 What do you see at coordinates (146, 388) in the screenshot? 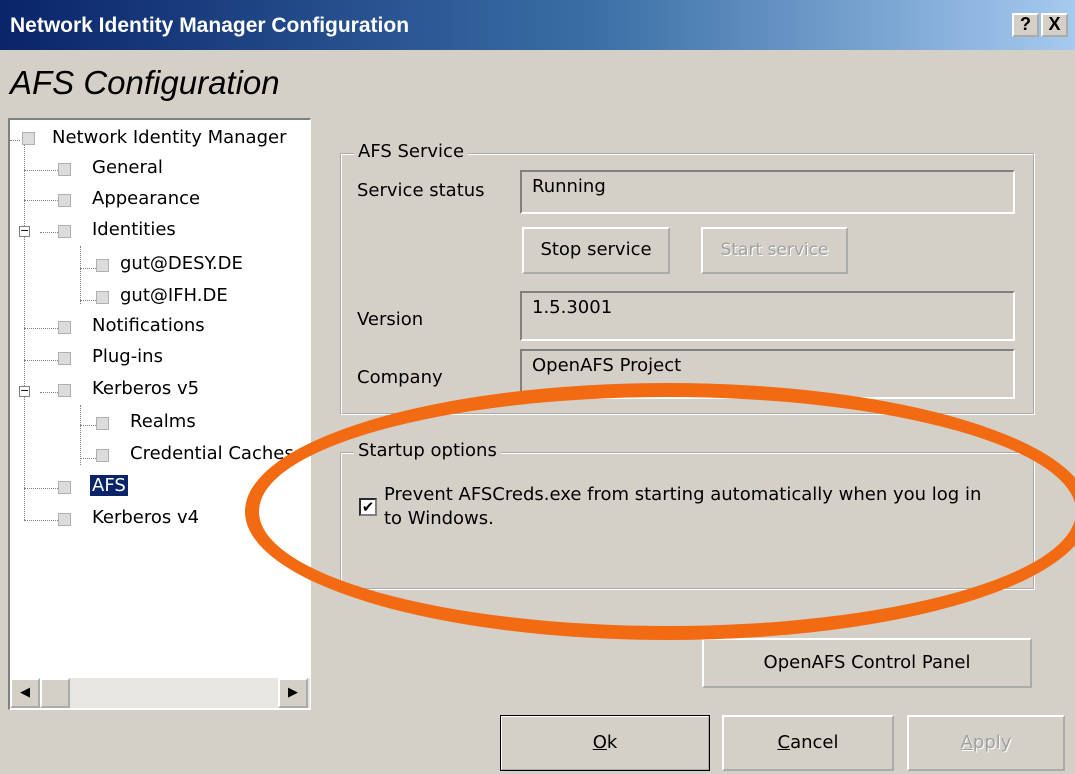
I see `tree-item-label: Kerberos v5` at bounding box center [146, 388].